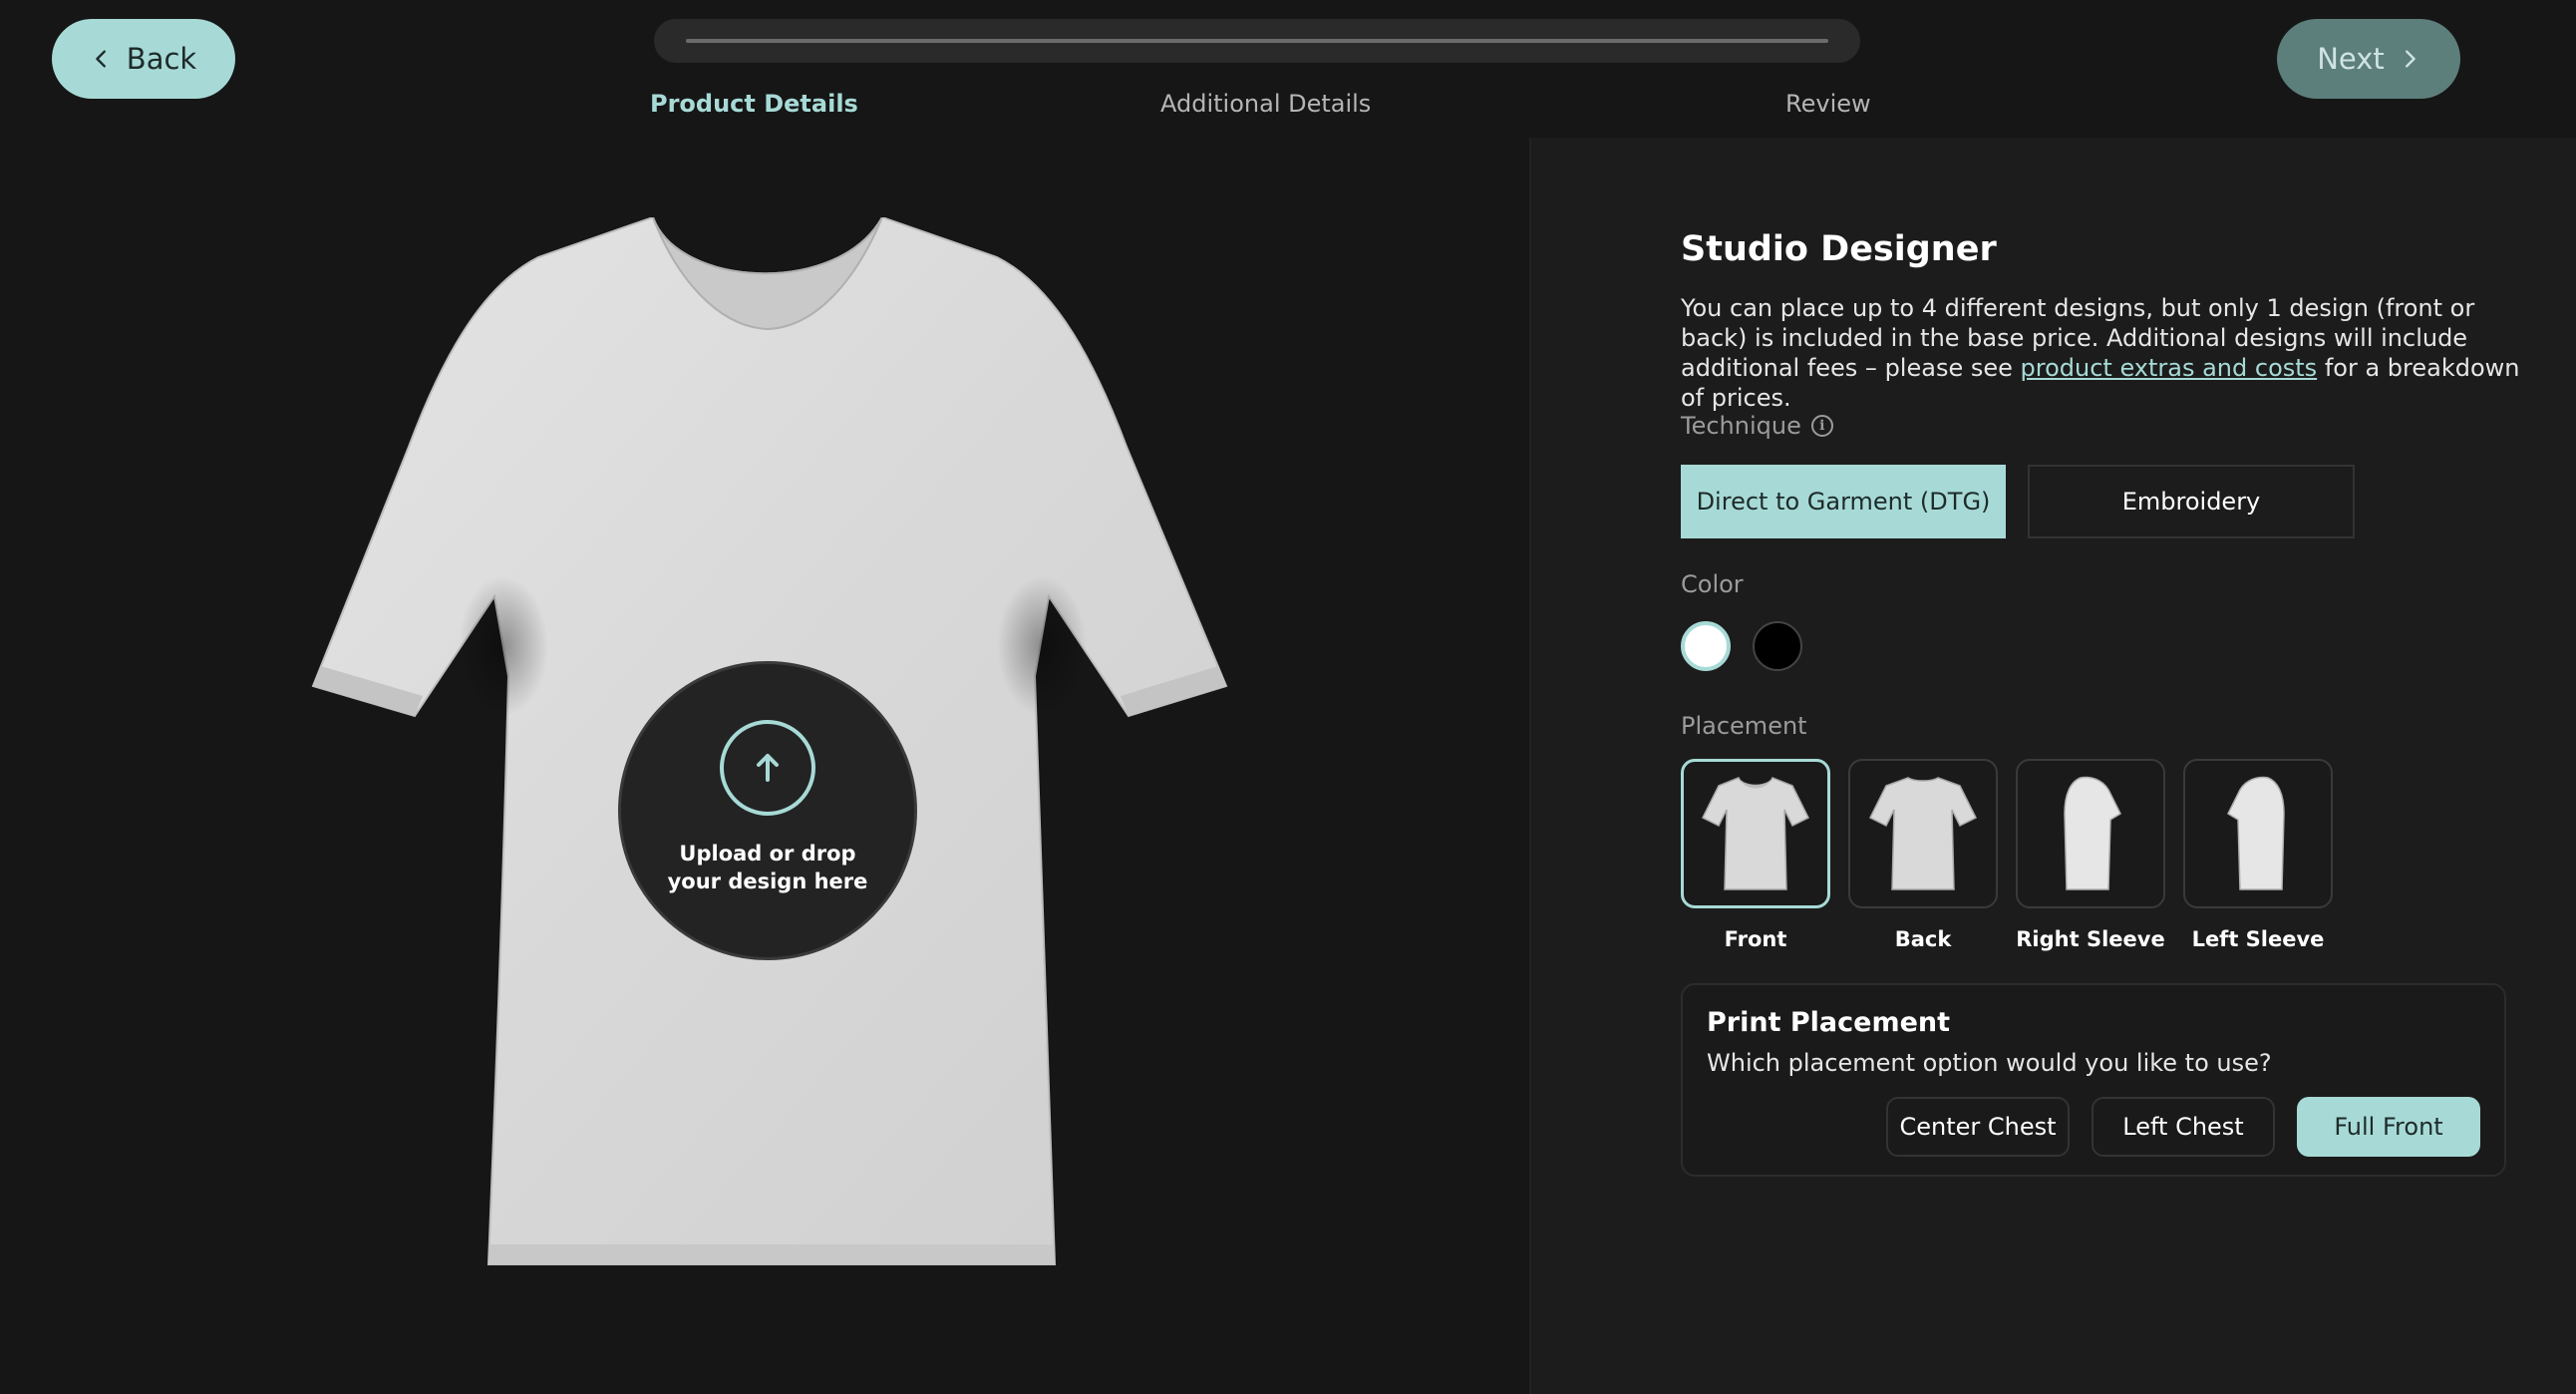  What do you see at coordinates (2351, 59) in the screenshot?
I see `next-label: Next` at bounding box center [2351, 59].